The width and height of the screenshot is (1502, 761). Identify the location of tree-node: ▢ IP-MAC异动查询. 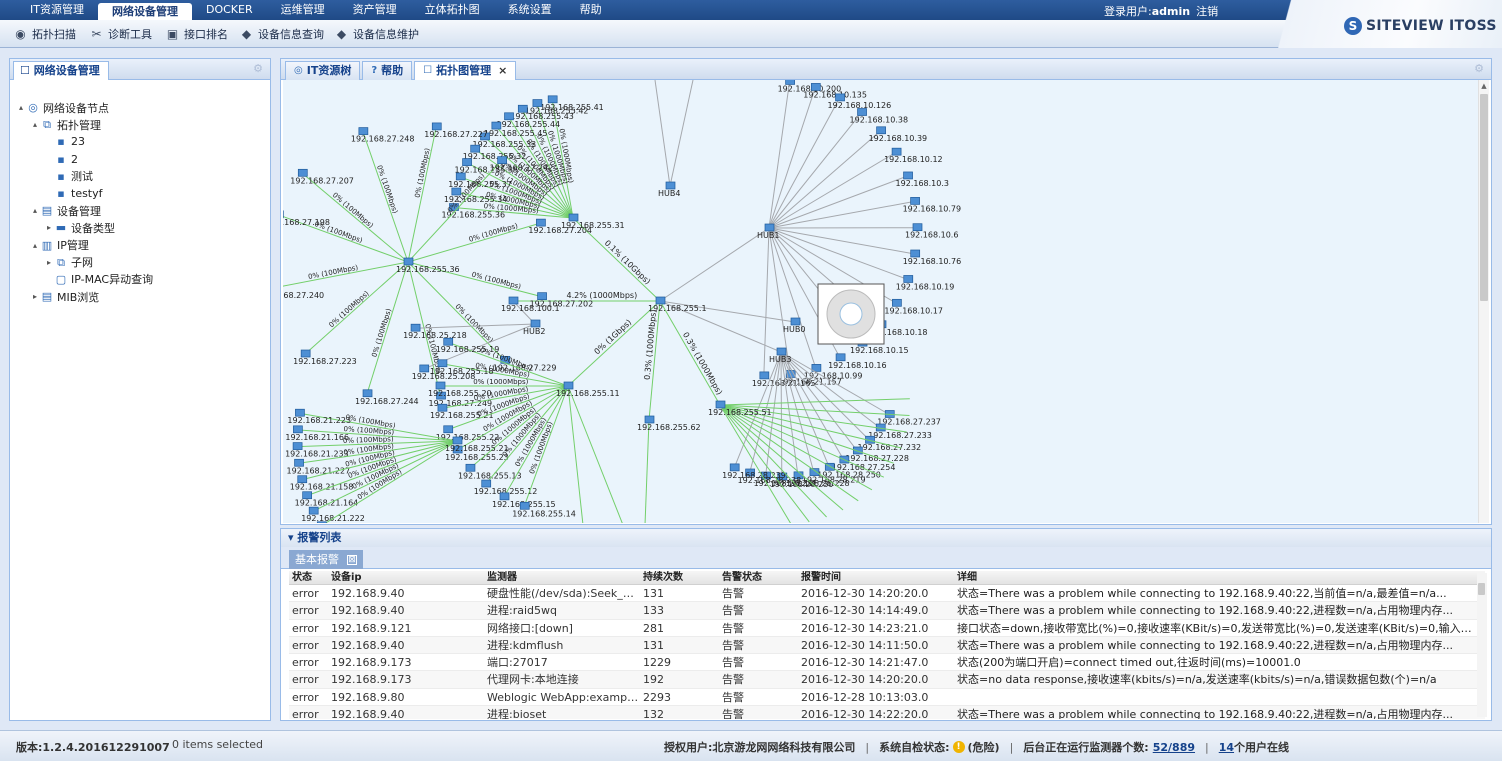
(141, 279).